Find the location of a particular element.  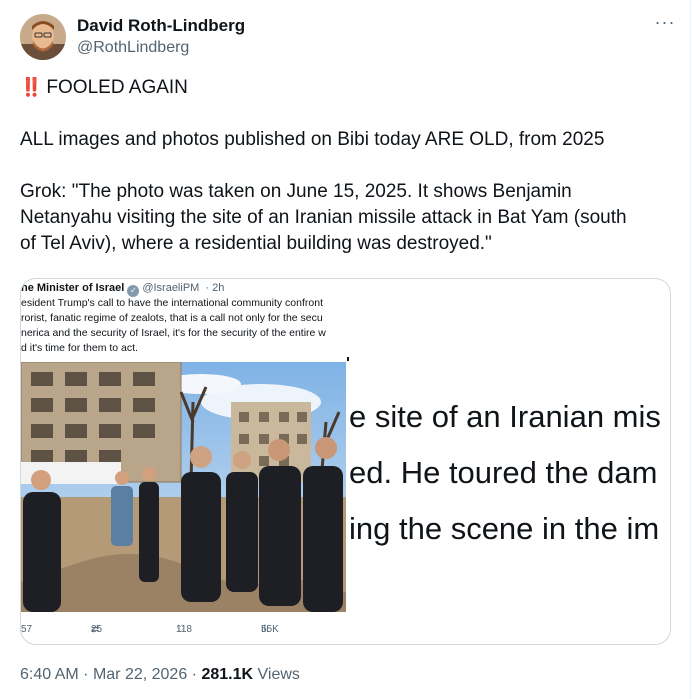

tweet-header: David Roth-Lindberg @RothLindberg ··· is located at coordinates (350, 36).